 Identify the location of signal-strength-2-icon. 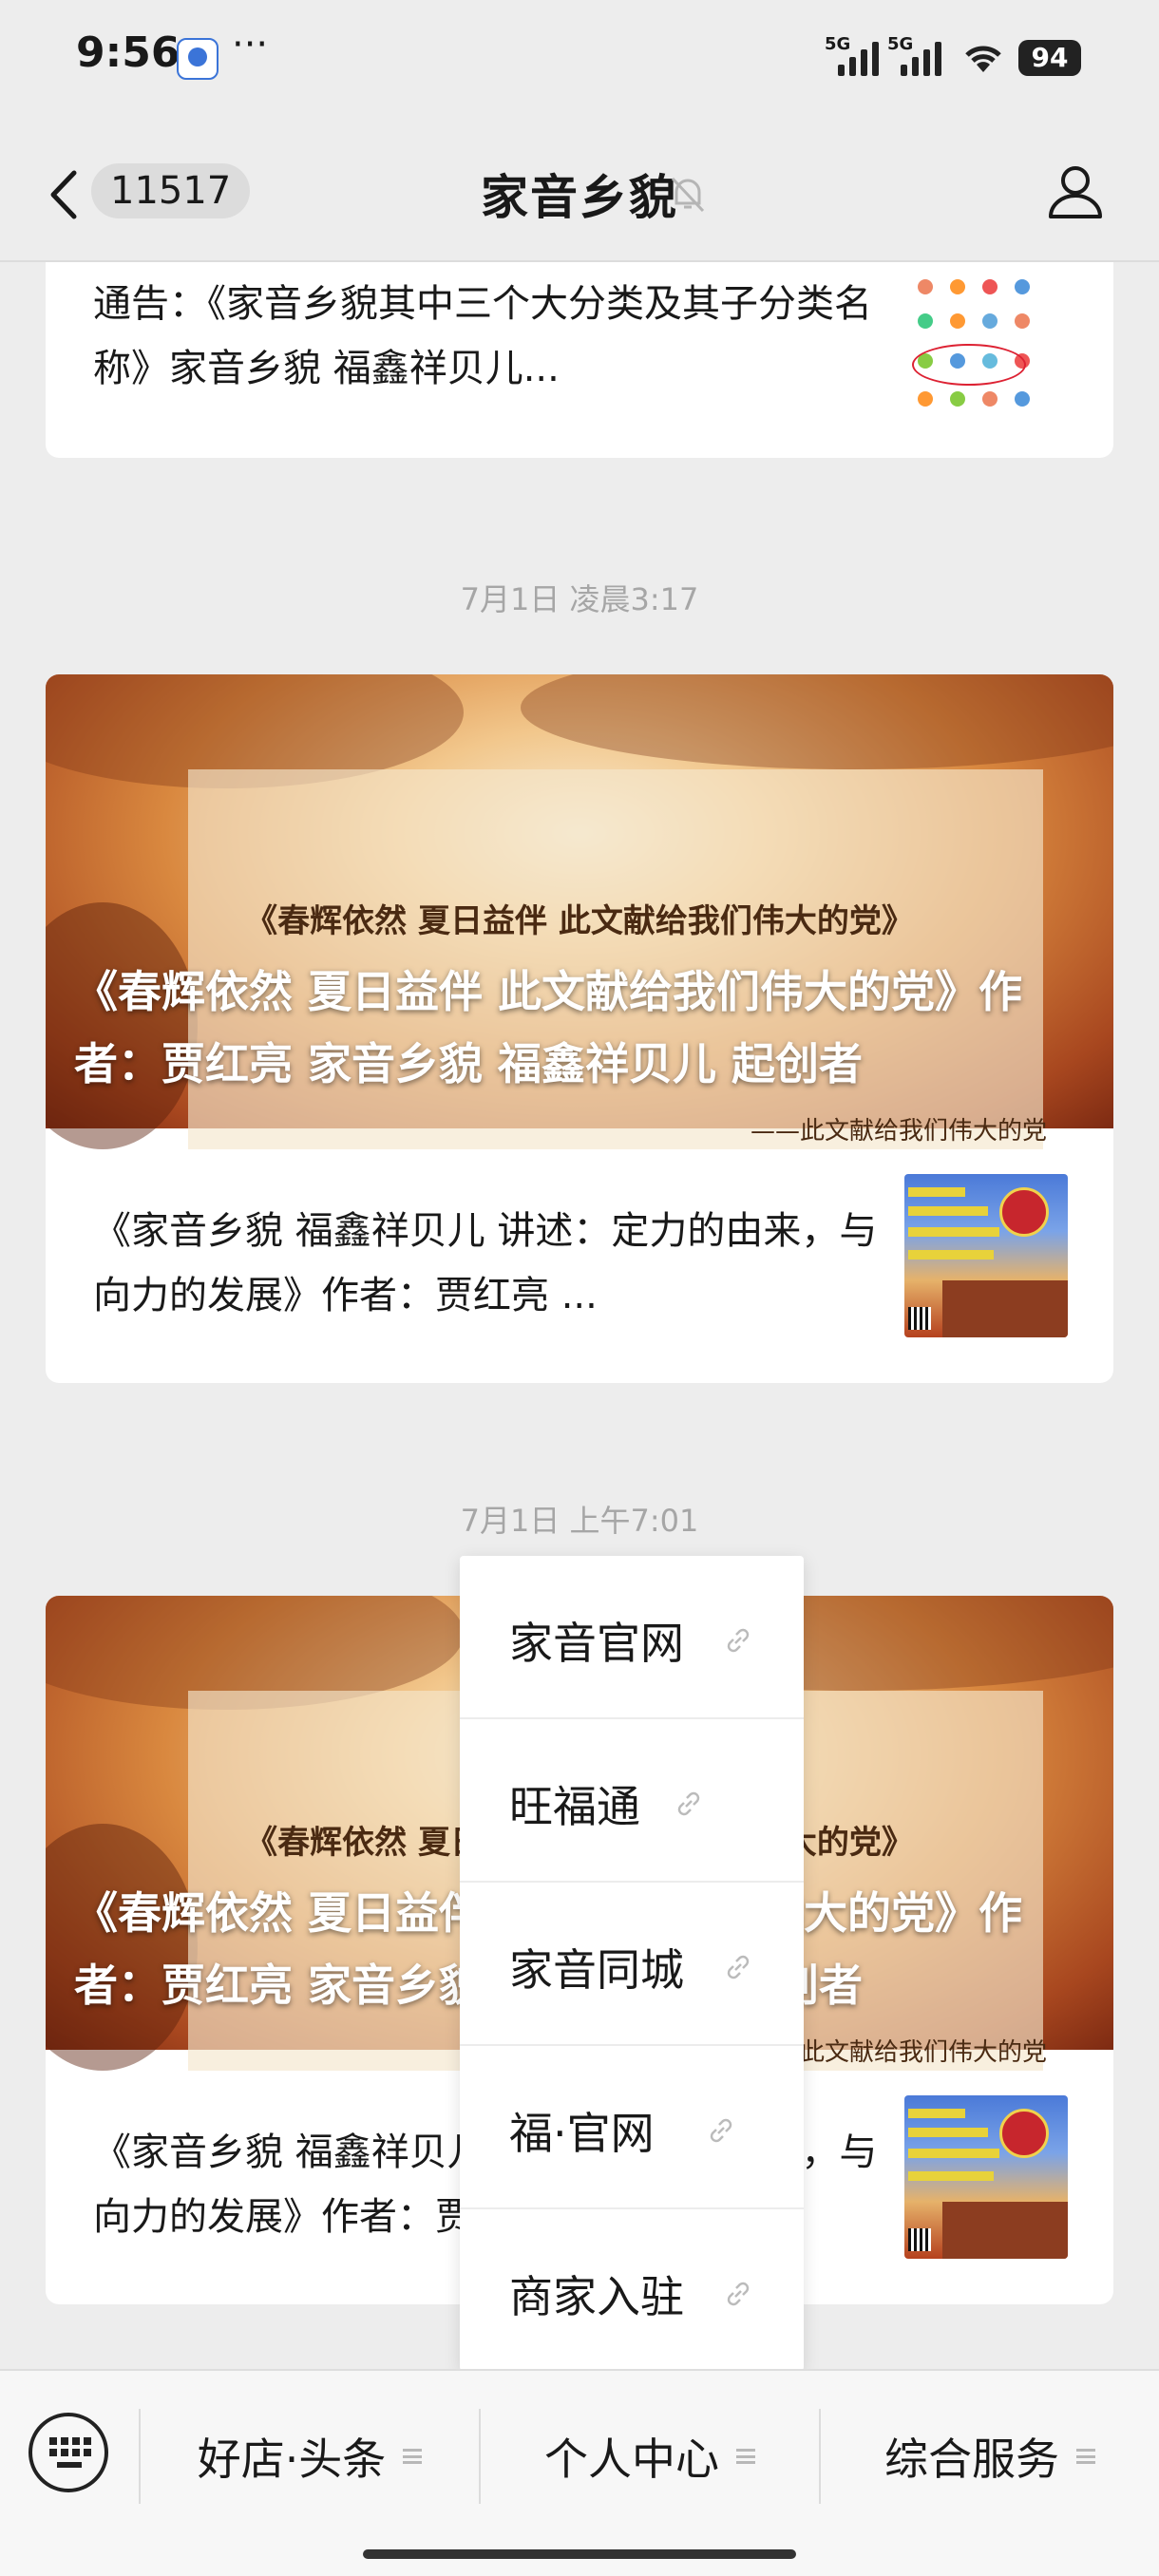
(921, 59).